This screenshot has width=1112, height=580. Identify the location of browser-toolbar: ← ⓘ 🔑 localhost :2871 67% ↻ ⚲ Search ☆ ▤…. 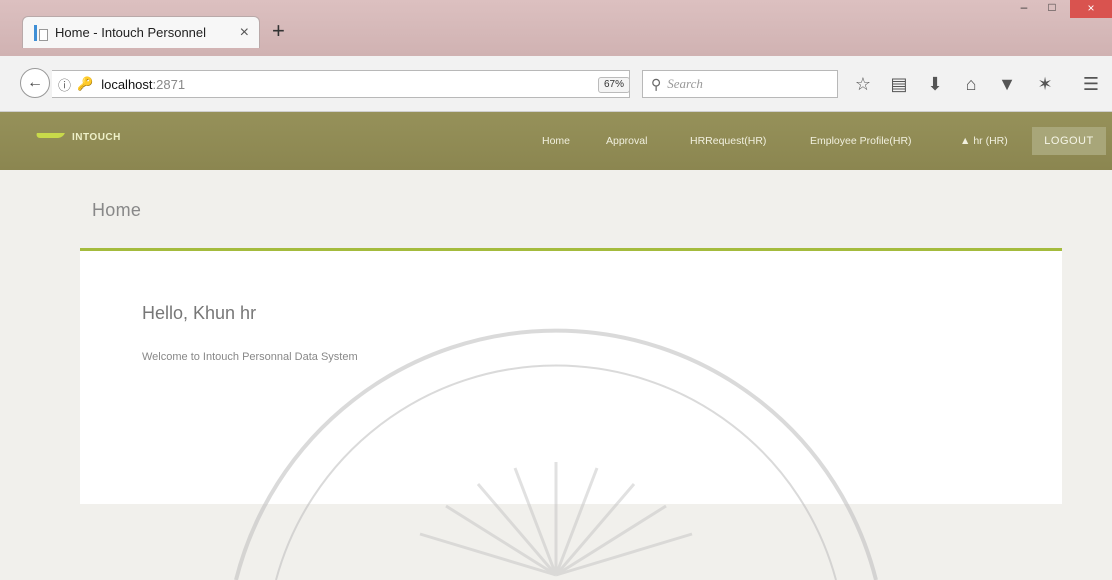
(556, 84).